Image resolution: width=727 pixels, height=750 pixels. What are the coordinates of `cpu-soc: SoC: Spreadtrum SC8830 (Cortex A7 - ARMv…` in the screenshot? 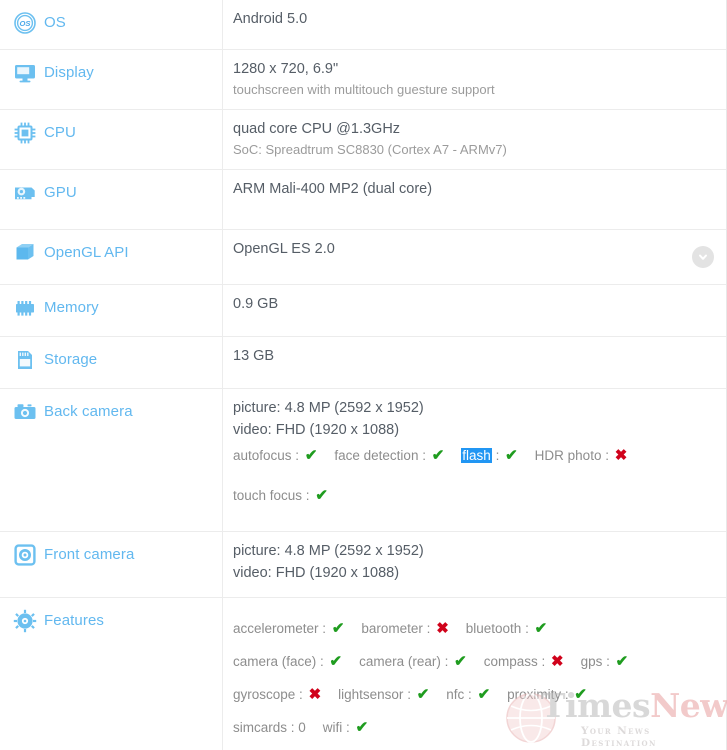 It's located at (370, 149).